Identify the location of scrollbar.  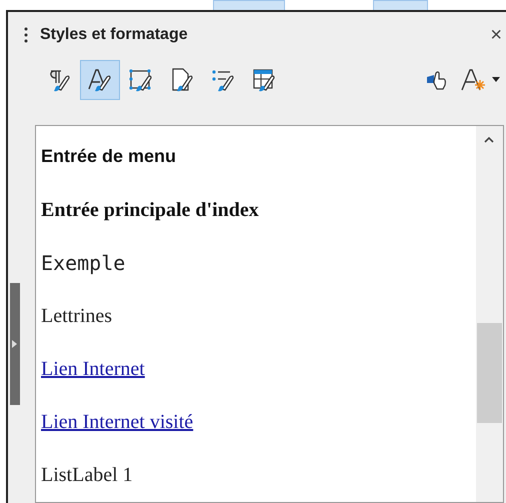
(489, 314).